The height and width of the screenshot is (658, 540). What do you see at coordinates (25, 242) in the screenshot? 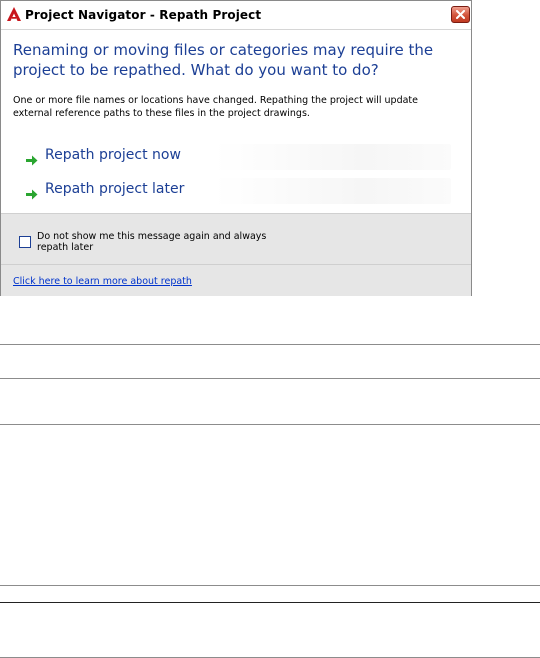
I see `dont-show-again-checkbox` at bounding box center [25, 242].